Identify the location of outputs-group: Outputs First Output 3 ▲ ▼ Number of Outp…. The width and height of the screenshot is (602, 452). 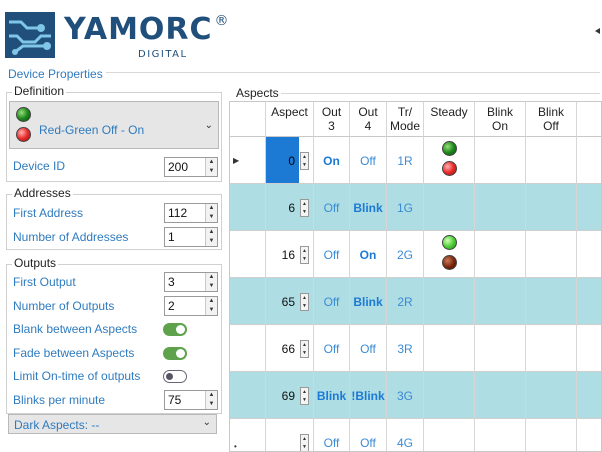
(114, 335).